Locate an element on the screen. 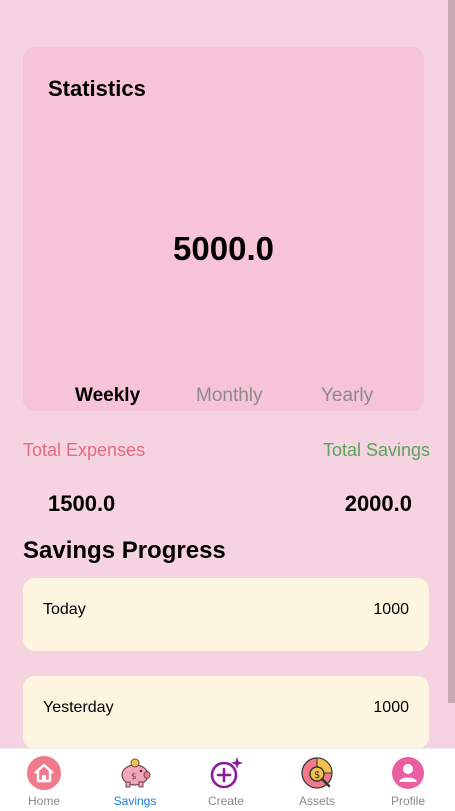 The image size is (455, 811). nav-label: Assets is located at coordinates (316, 801).